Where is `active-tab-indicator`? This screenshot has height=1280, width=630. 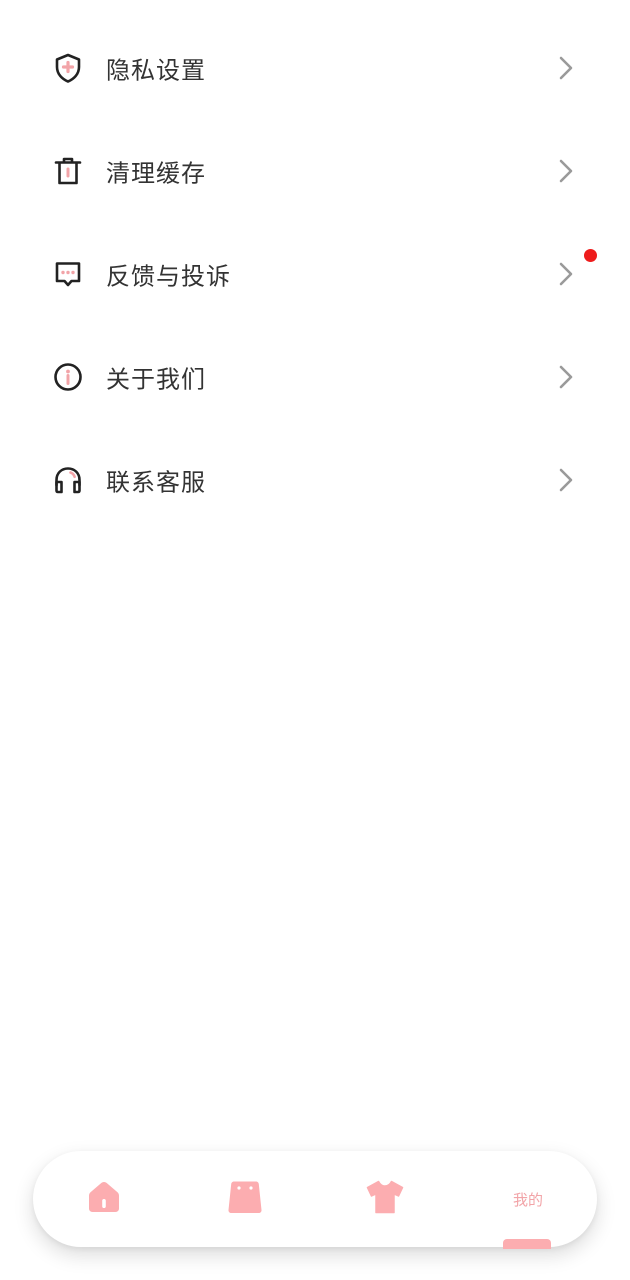 active-tab-indicator is located at coordinates (527, 1244).